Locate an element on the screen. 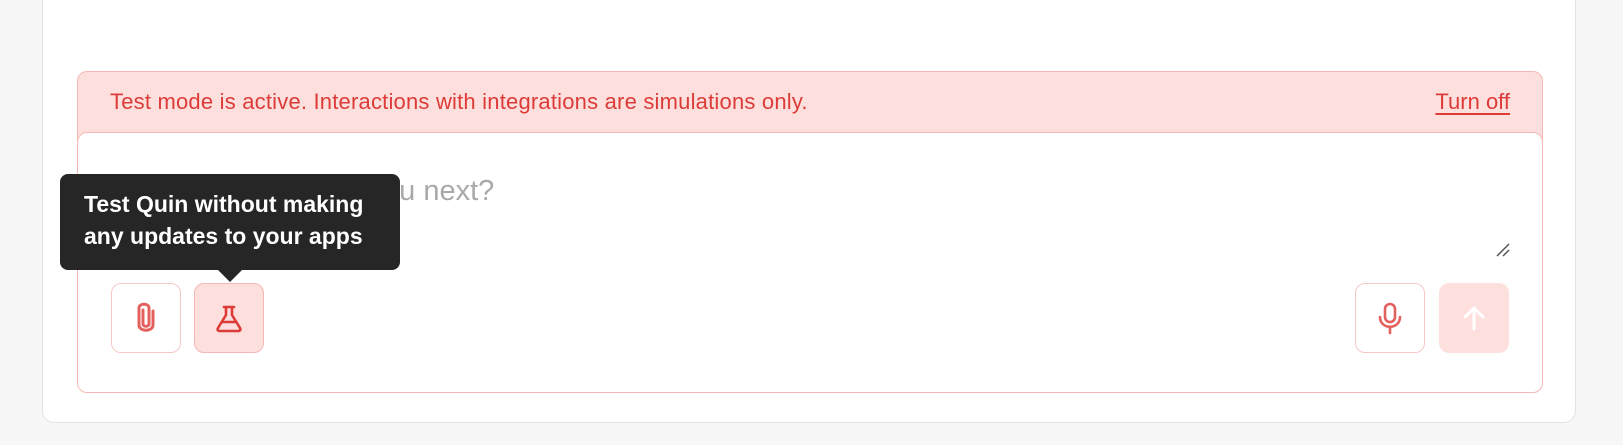 This screenshot has width=1623, height=445. flask-icon is located at coordinates (229, 319).